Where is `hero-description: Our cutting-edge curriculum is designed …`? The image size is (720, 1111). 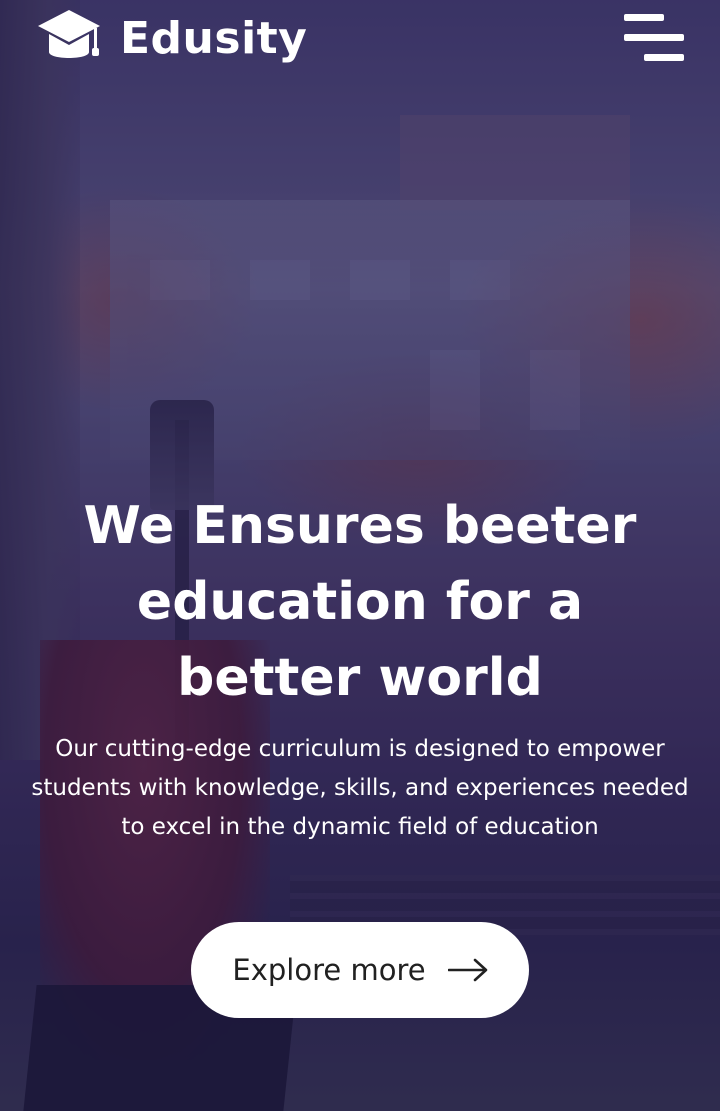 hero-description: Our cutting-edge curriculum is designed … is located at coordinates (360, 788).